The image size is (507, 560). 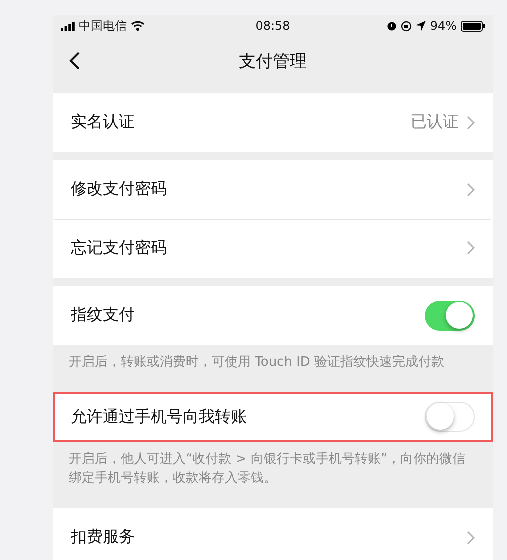 I want to click on alarm-clock-icon, so click(x=392, y=26).